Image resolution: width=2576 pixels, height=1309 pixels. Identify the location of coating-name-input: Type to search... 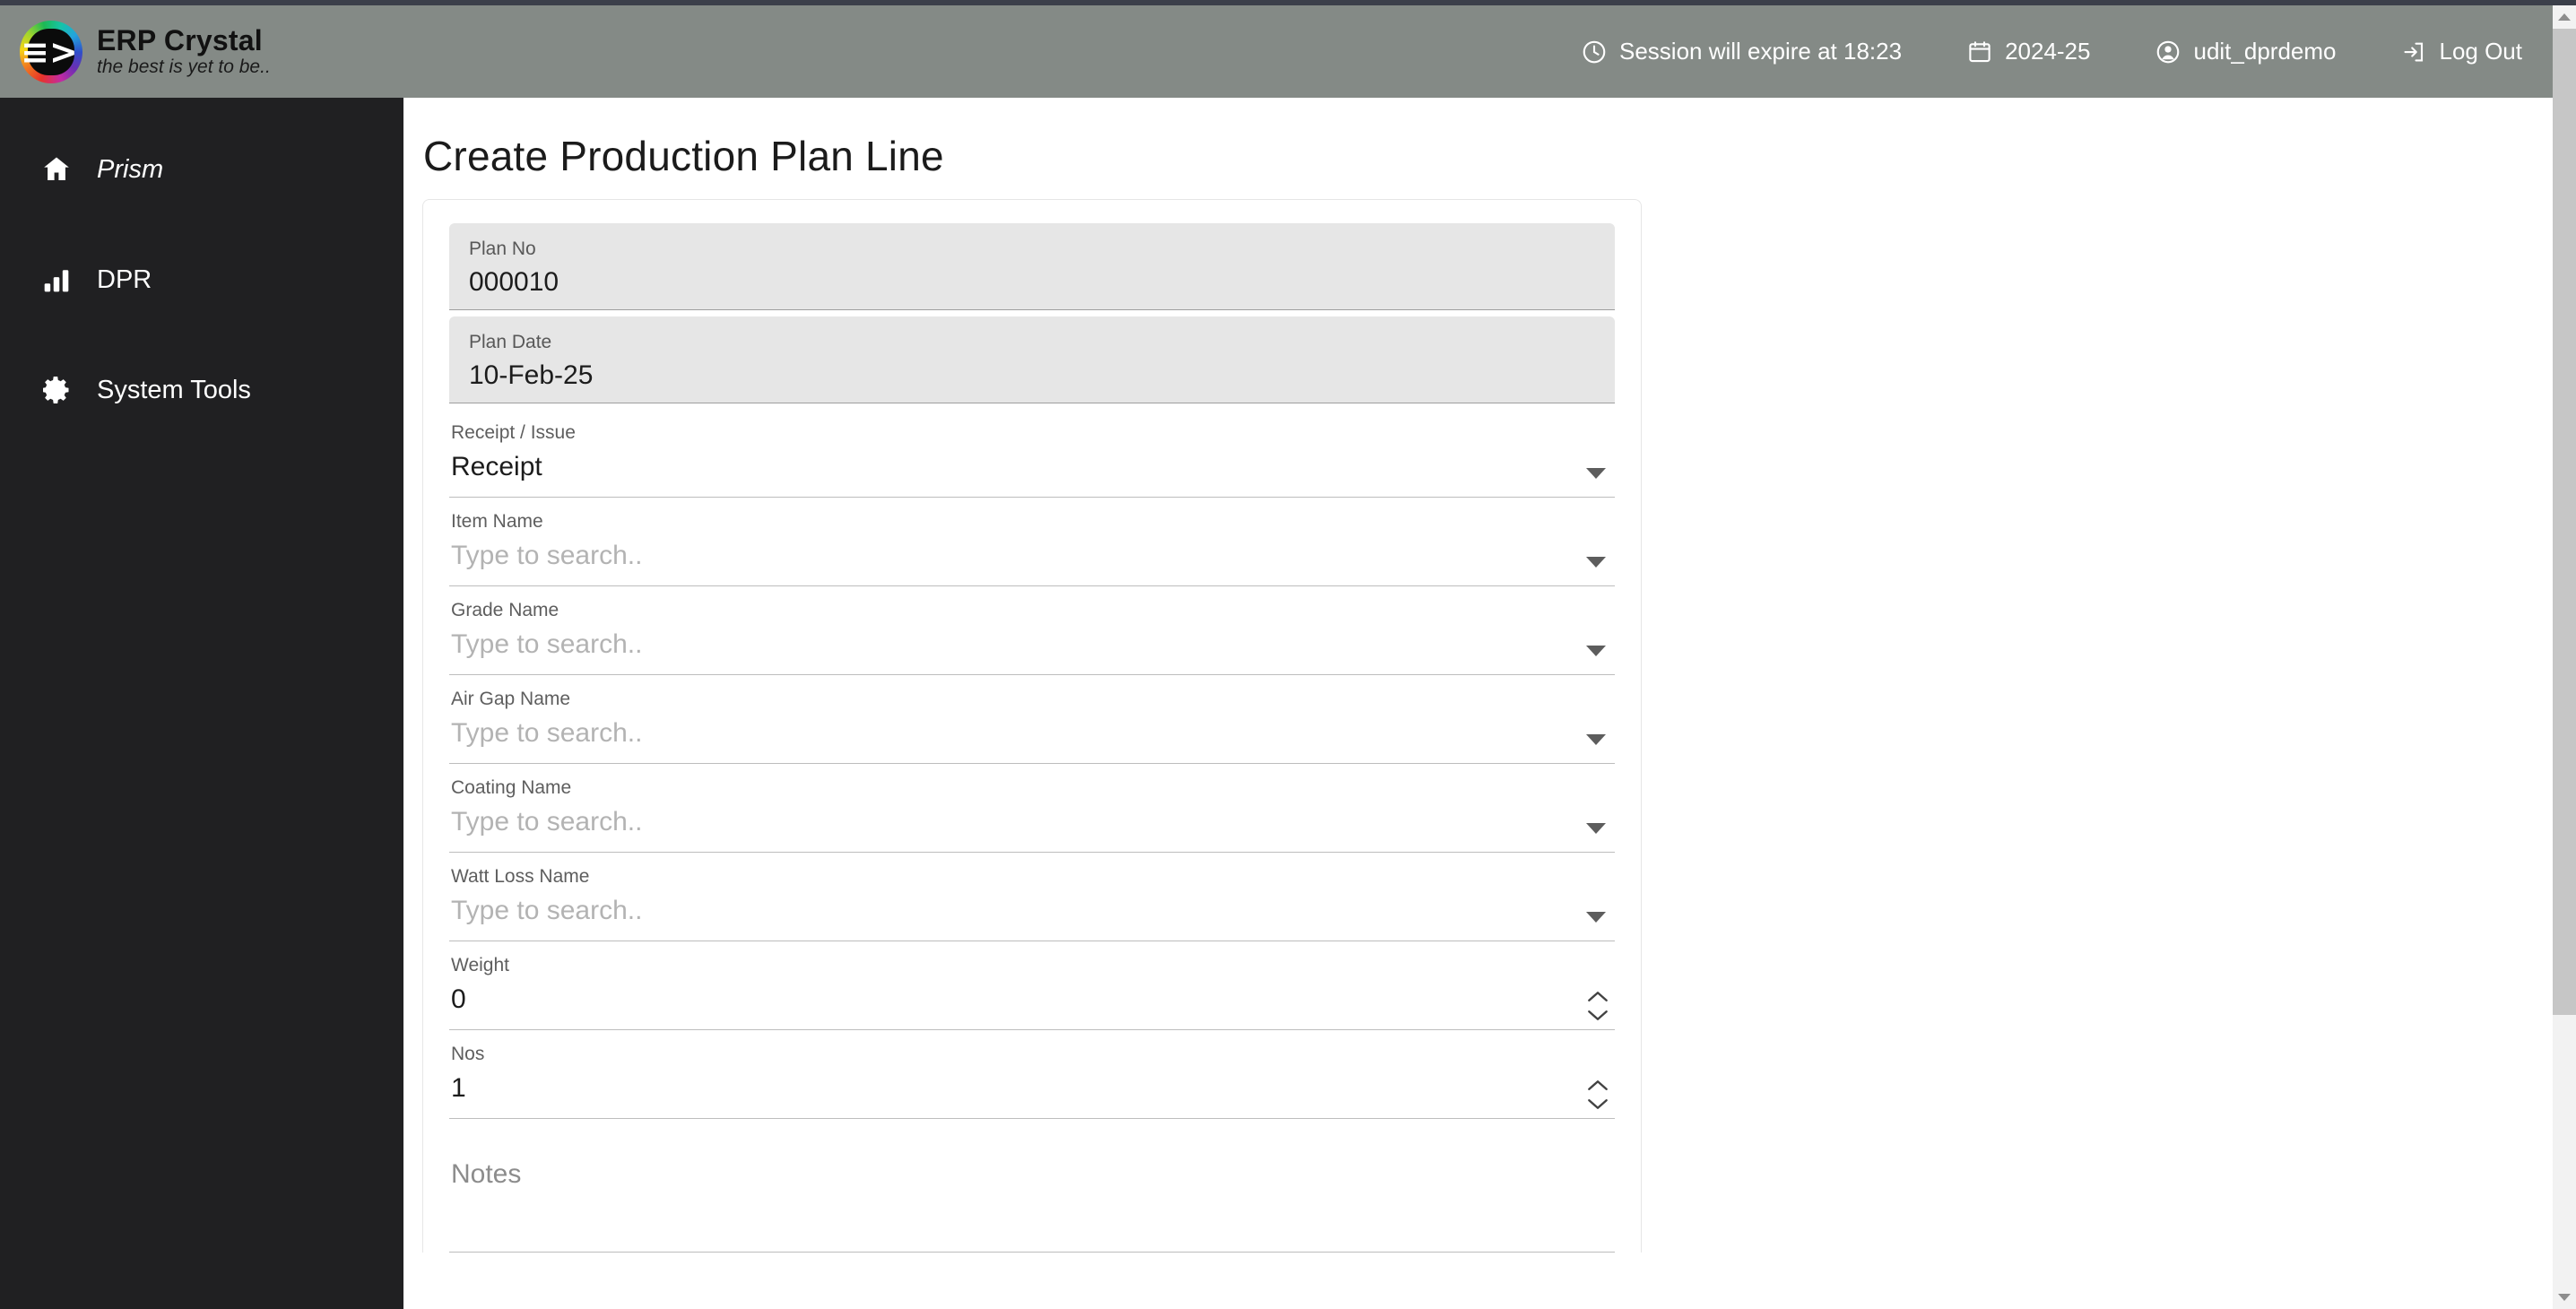
(1032, 825).